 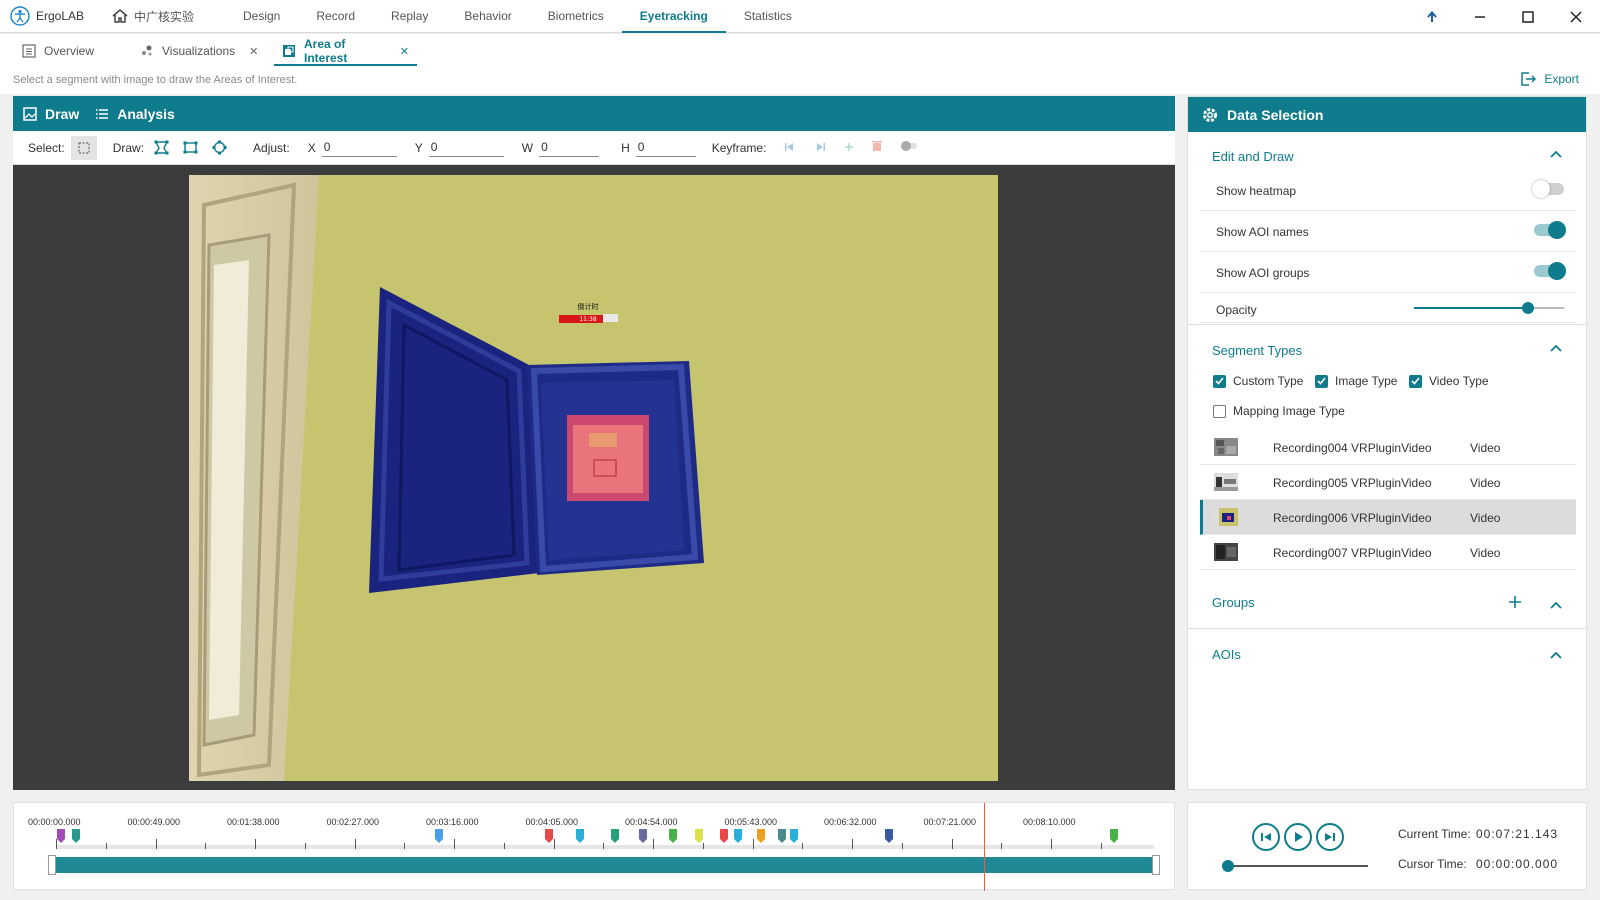 What do you see at coordinates (83, 147) in the screenshot?
I see `select-tool-button` at bounding box center [83, 147].